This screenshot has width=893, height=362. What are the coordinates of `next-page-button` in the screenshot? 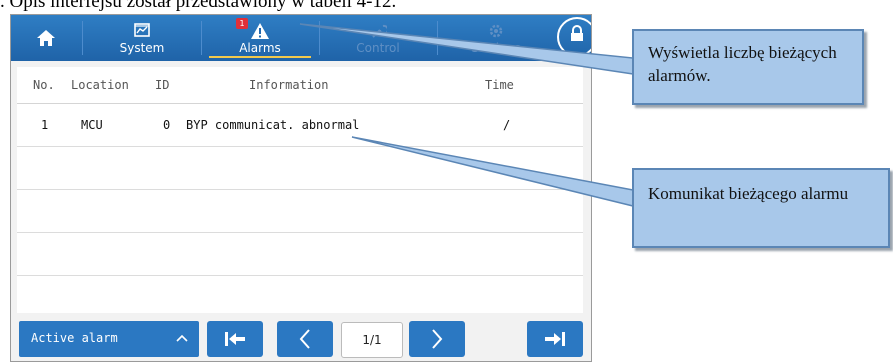 It's located at (437, 339).